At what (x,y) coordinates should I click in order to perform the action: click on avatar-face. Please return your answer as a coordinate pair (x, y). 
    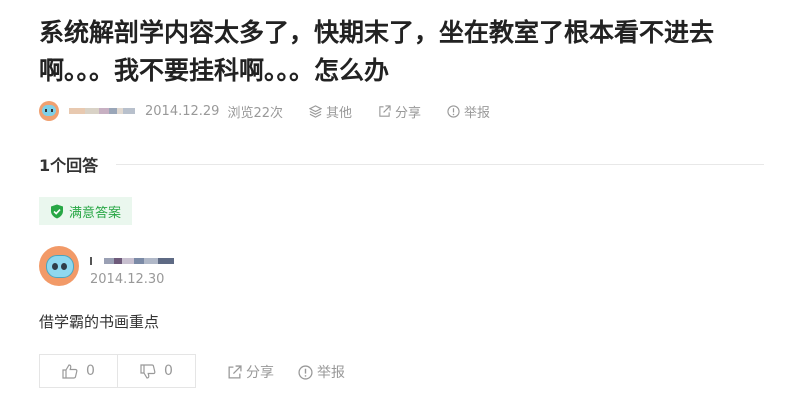
    Looking at the image, I should click on (60, 266).